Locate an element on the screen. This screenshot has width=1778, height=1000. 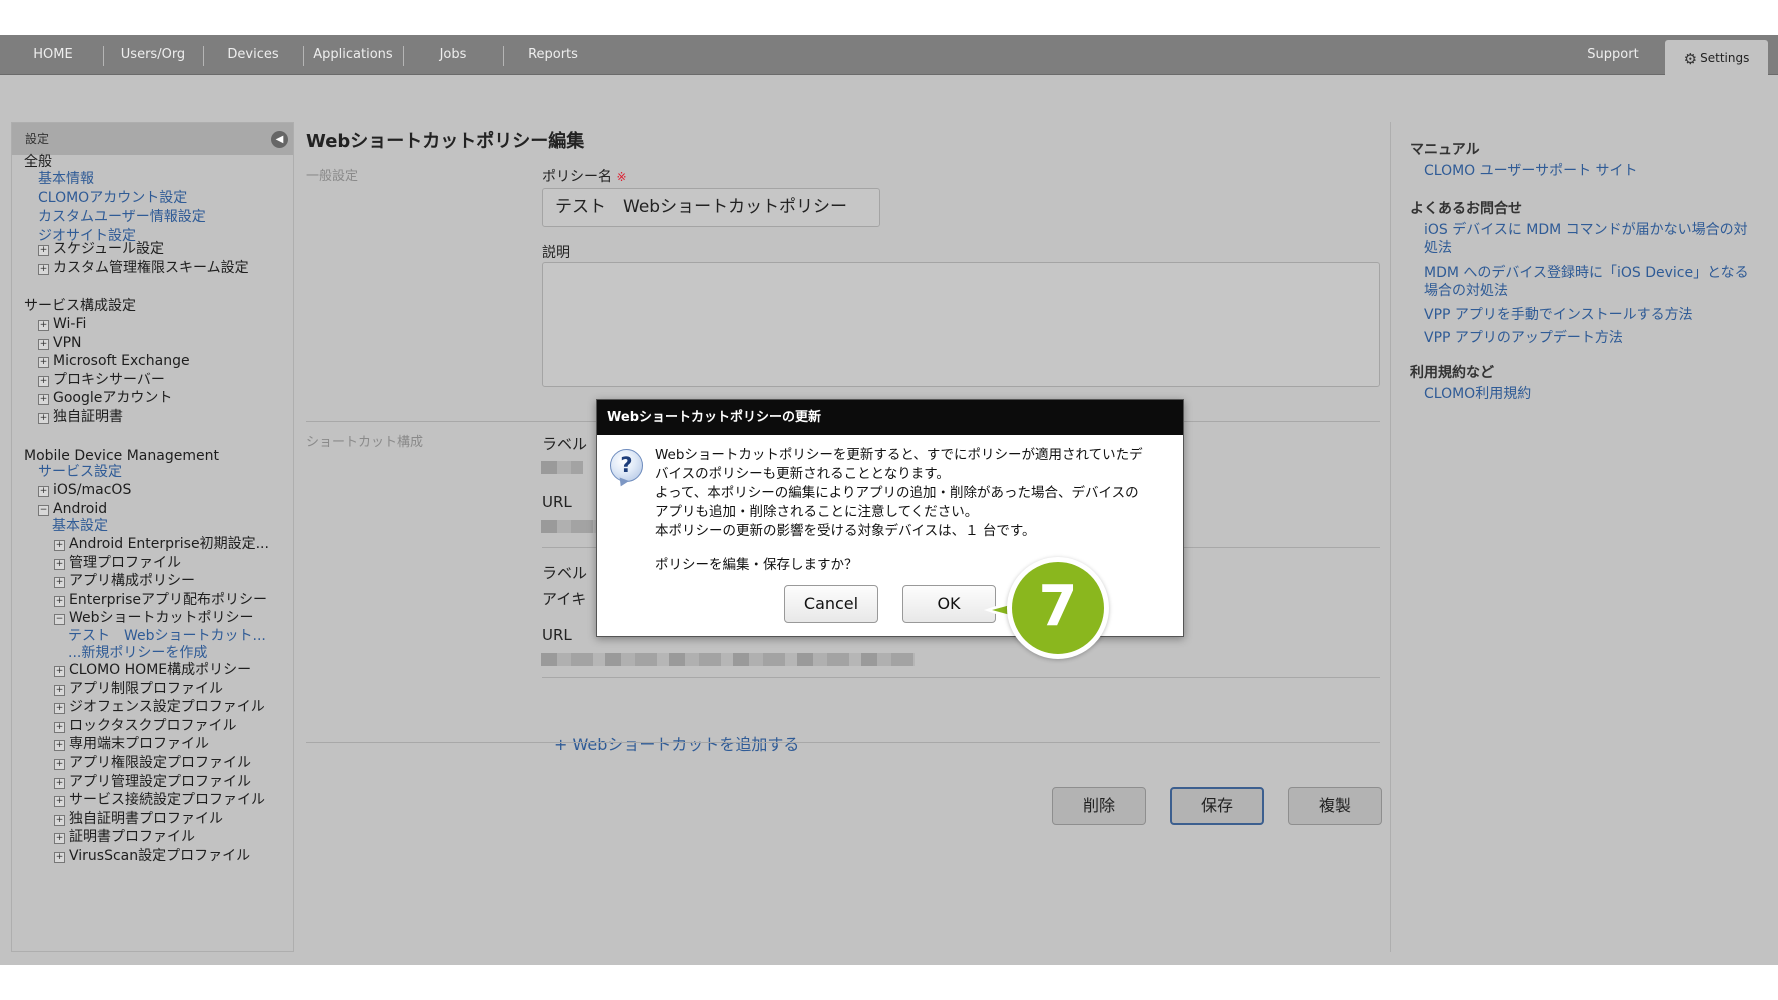
sidebar-item: + ジオフェンス設定プロファイル is located at coordinates (159, 707).